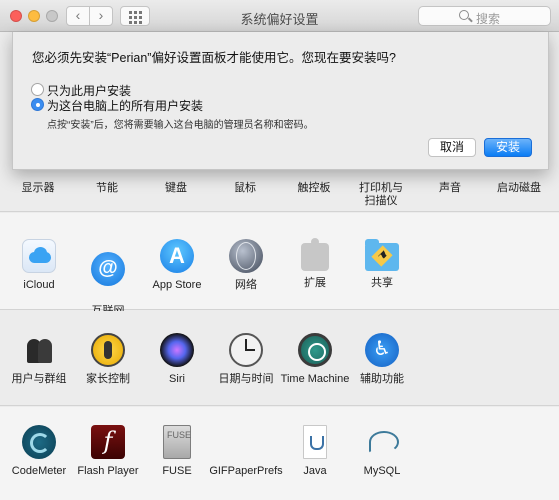 The width and height of the screenshot is (559, 500). I want to click on cancel-button: 取消, so click(452, 147).